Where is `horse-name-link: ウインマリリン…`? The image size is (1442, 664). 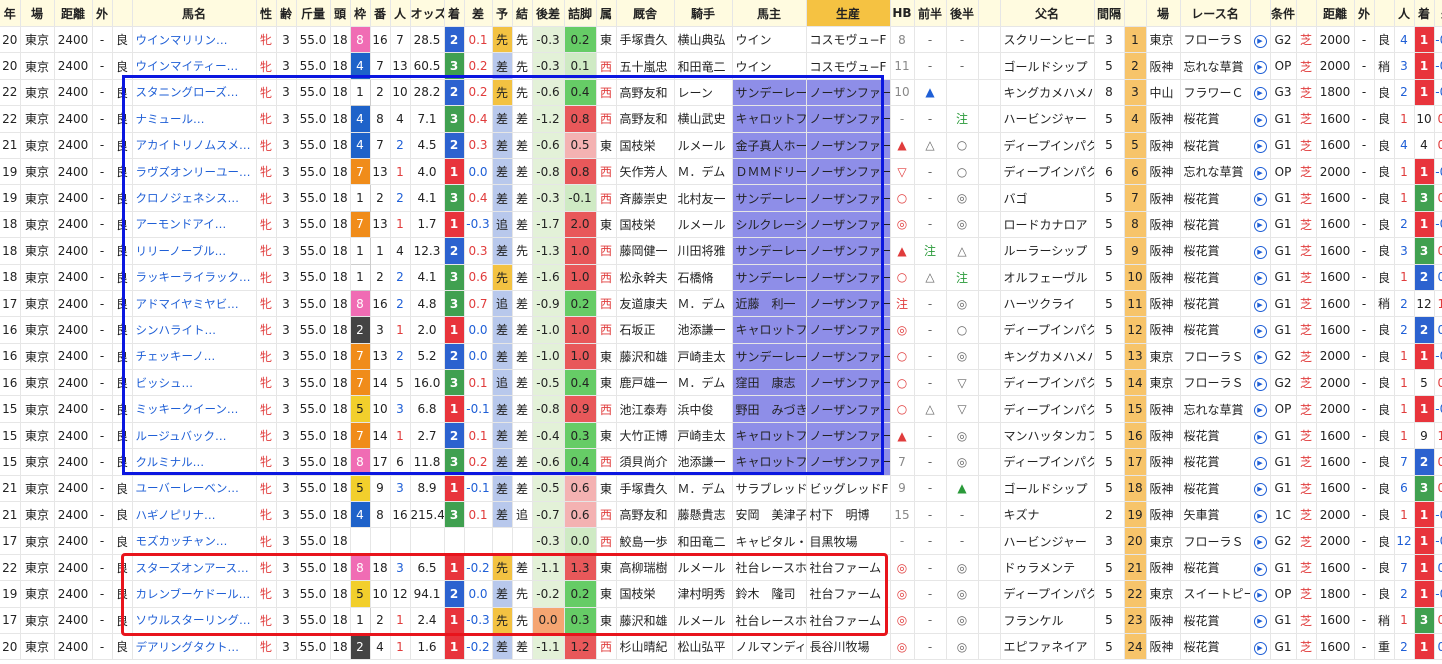 horse-name-link: ウインマリリン… is located at coordinates (194, 40).